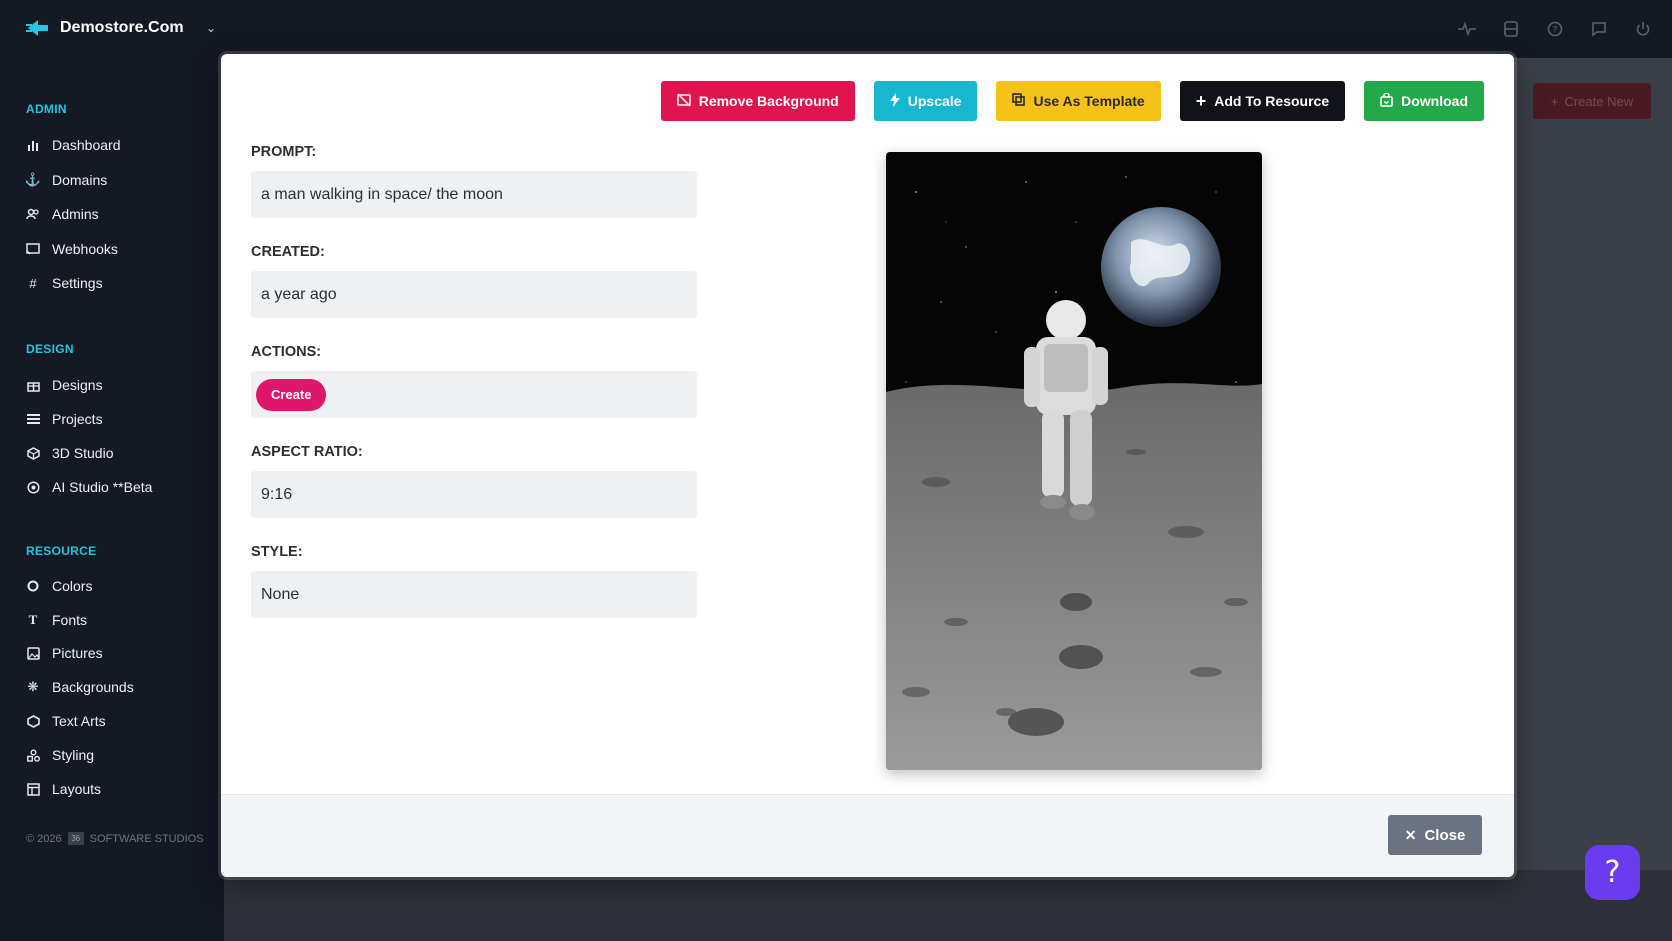 The image size is (1672, 941). Describe the element at coordinates (77, 419) in the screenshot. I see `sidebar-item-label: Projects` at that location.